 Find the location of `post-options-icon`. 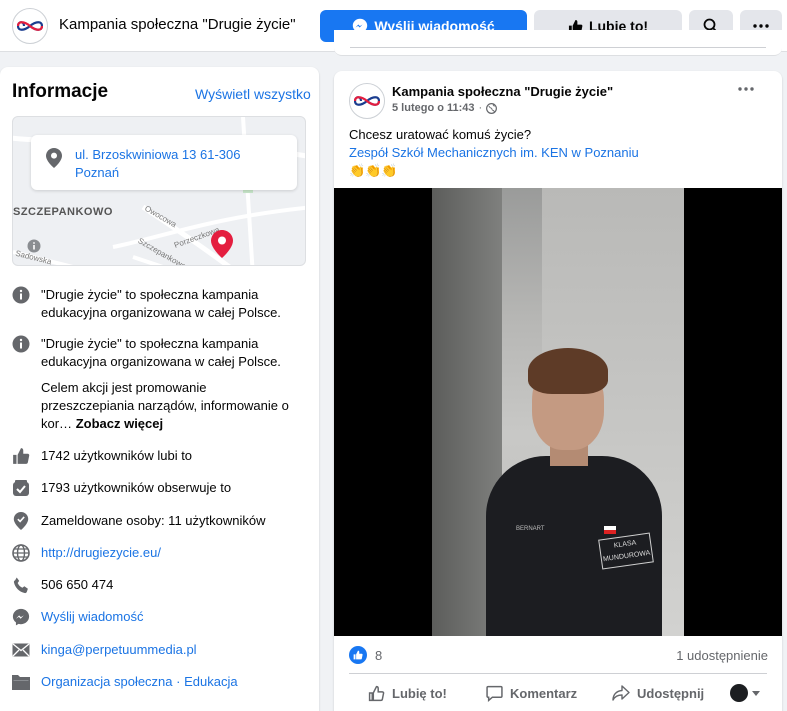

post-options-icon is located at coordinates (746, 89).